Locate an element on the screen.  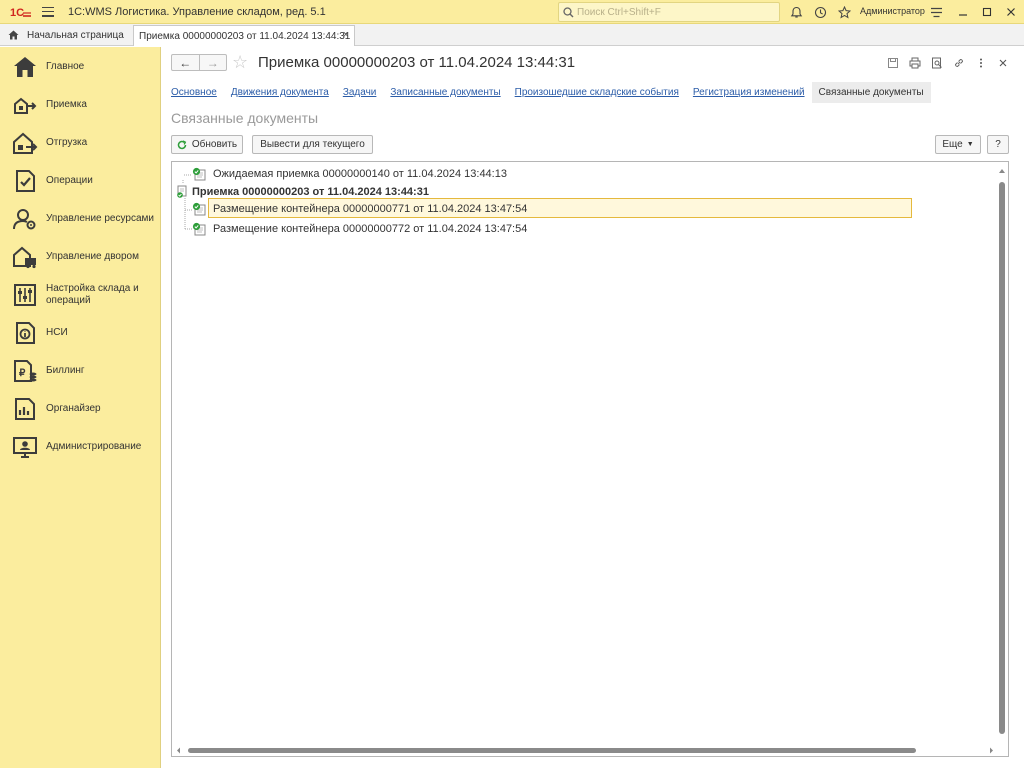
link-recorded-documents: Записанные документы is located at coordinates (445, 92).